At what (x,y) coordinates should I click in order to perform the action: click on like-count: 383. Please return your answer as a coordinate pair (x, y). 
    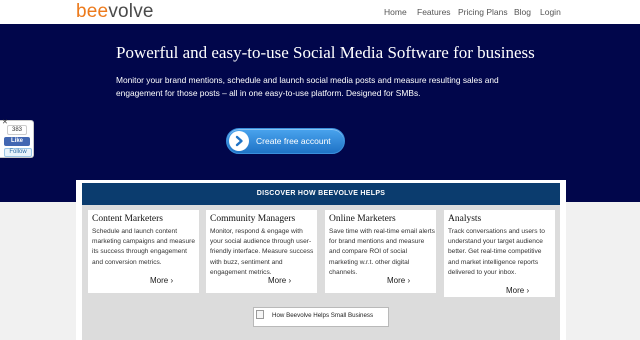
    Looking at the image, I should click on (17, 130).